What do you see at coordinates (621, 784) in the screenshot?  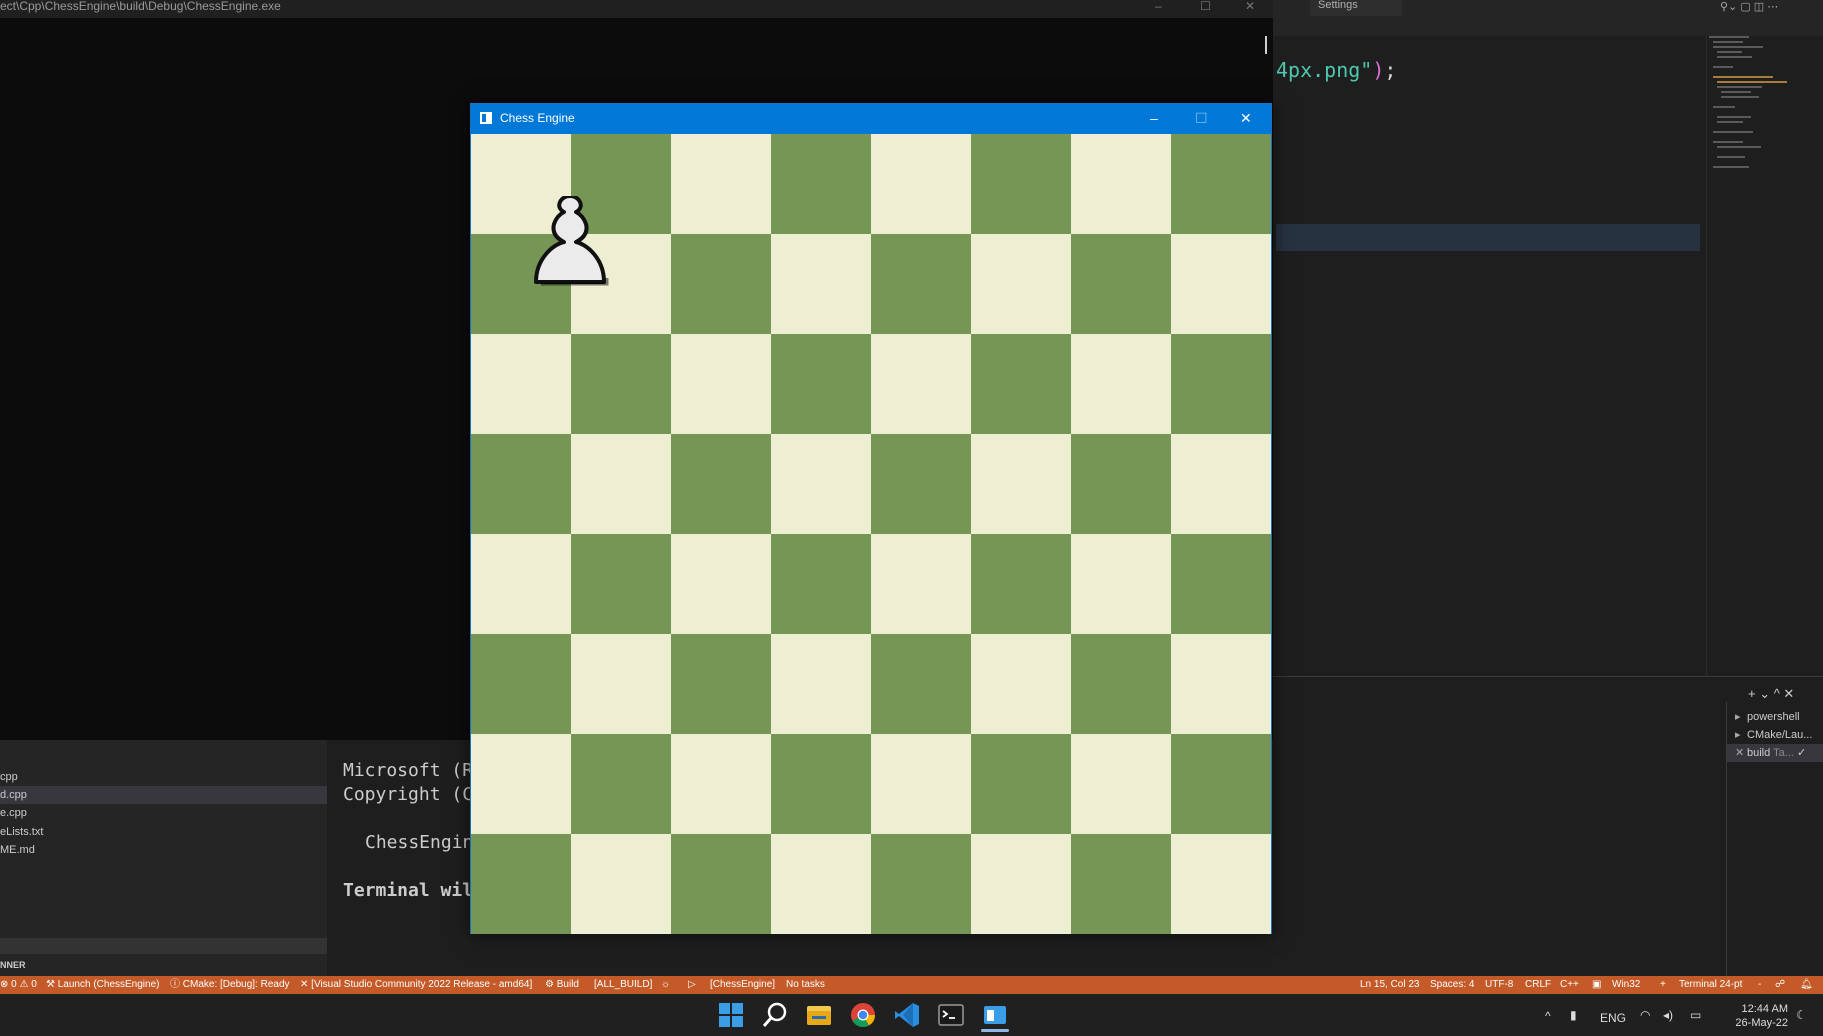 I see `board-square-b2` at bounding box center [621, 784].